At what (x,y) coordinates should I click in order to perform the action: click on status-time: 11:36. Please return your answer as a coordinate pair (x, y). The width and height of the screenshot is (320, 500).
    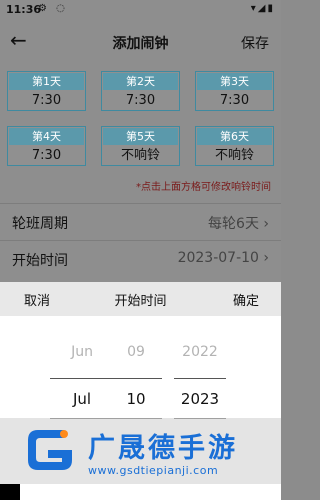
    Looking at the image, I should click on (24, 9).